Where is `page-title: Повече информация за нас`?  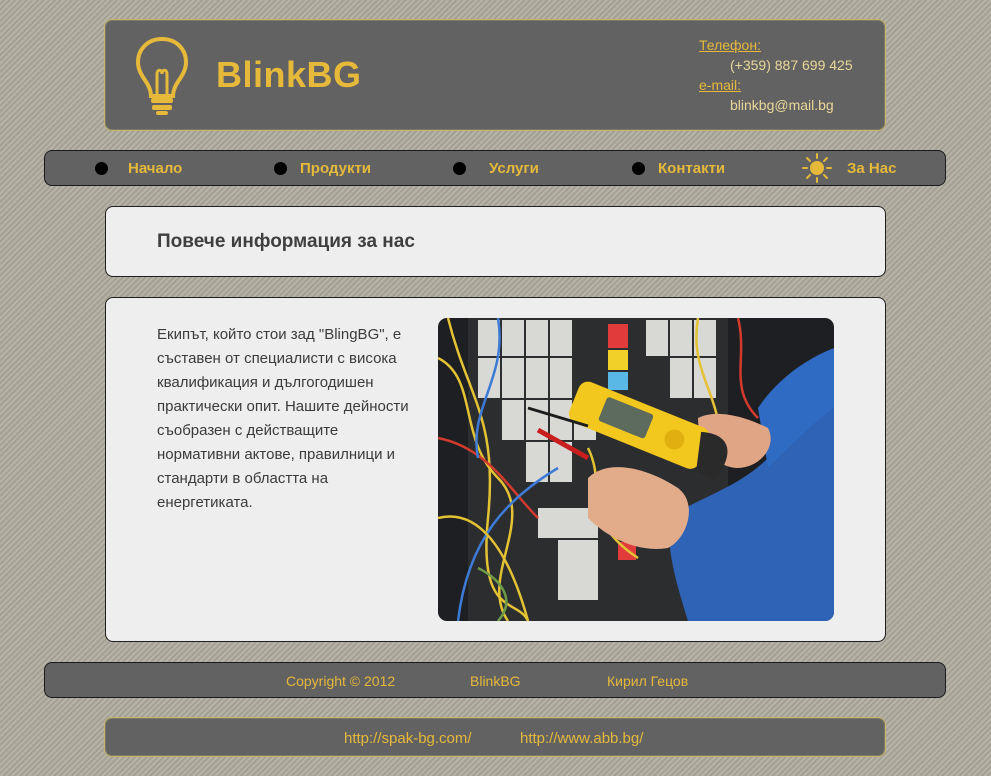 page-title: Повече информация за нас is located at coordinates (286, 241).